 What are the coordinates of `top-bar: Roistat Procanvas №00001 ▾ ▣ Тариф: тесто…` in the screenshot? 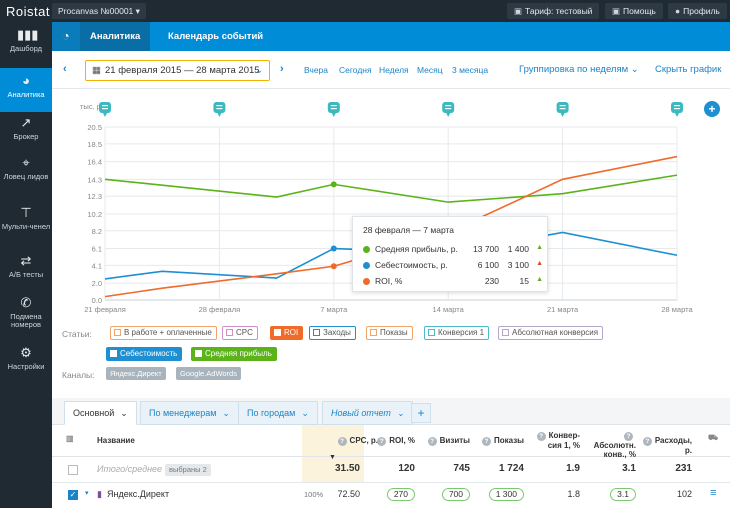 It's located at (365, 11).